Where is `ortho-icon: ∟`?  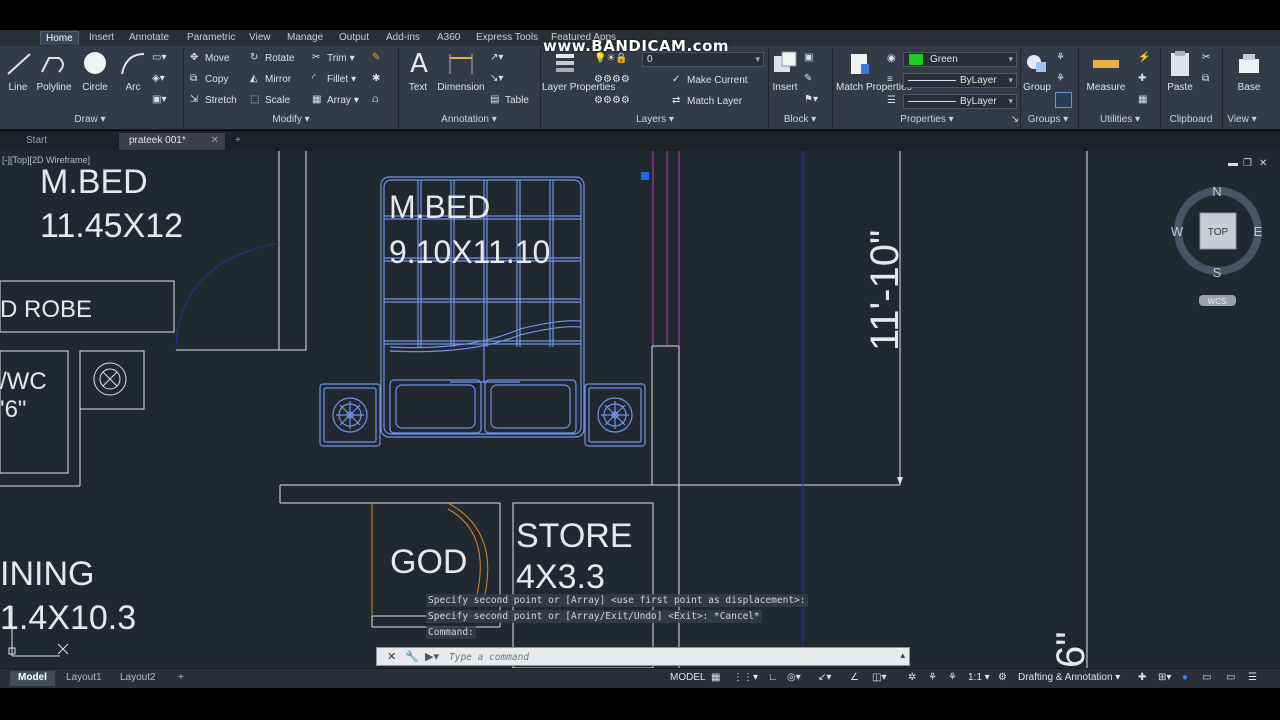 ortho-icon: ∟ is located at coordinates (773, 677).